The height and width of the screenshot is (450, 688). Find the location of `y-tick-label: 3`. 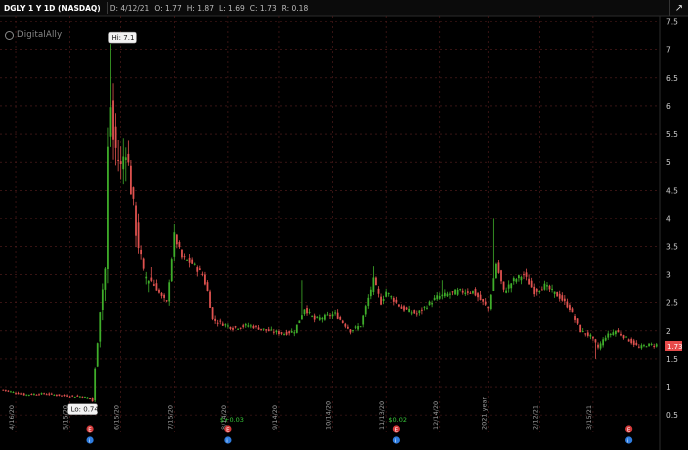

y-tick-label: 3 is located at coordinates (668, 275).